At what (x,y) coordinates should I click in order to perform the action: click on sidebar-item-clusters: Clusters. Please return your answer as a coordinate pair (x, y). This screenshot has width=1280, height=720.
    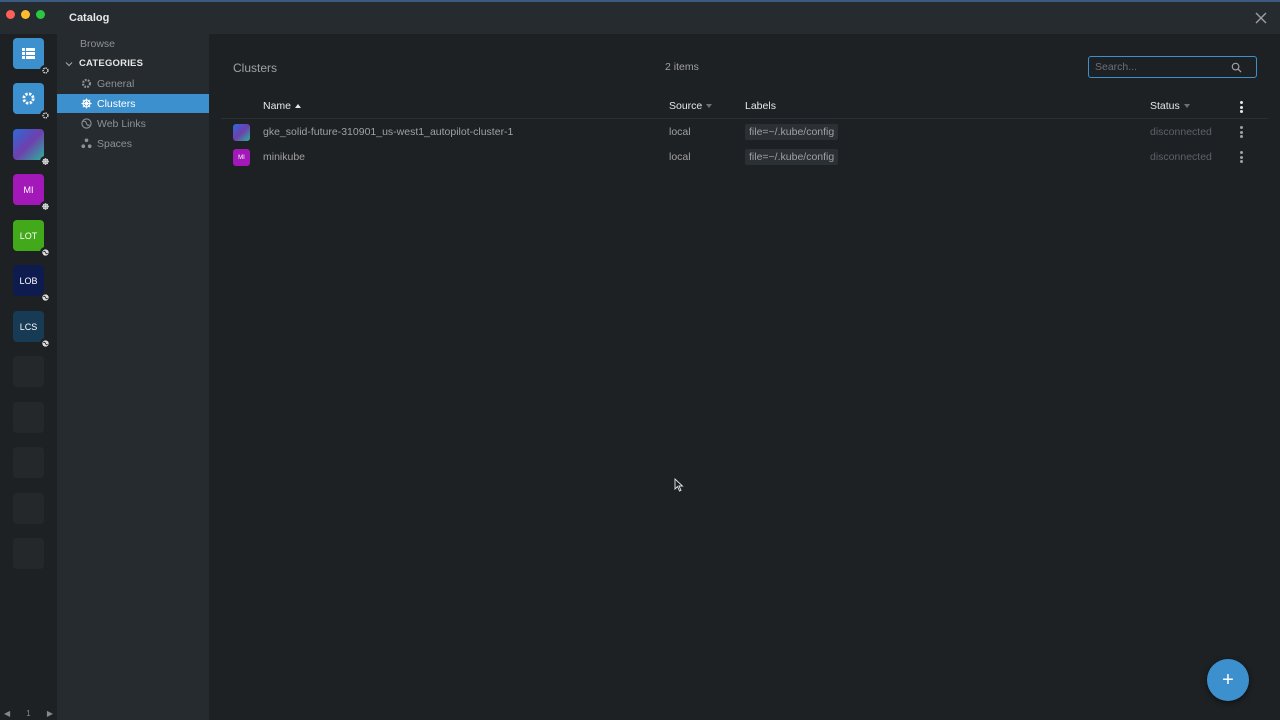
    Looking at the image, I should click on (133, 103).